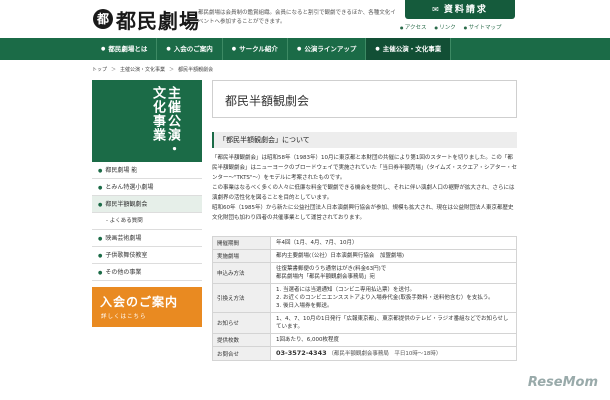 This screenshot has height=400, width=610. What do you see at coordinates (147, 170) in the screenshot?
I see `sidebar-item-noh: ● 都民劇場 能` at bounding box center [147, 170].